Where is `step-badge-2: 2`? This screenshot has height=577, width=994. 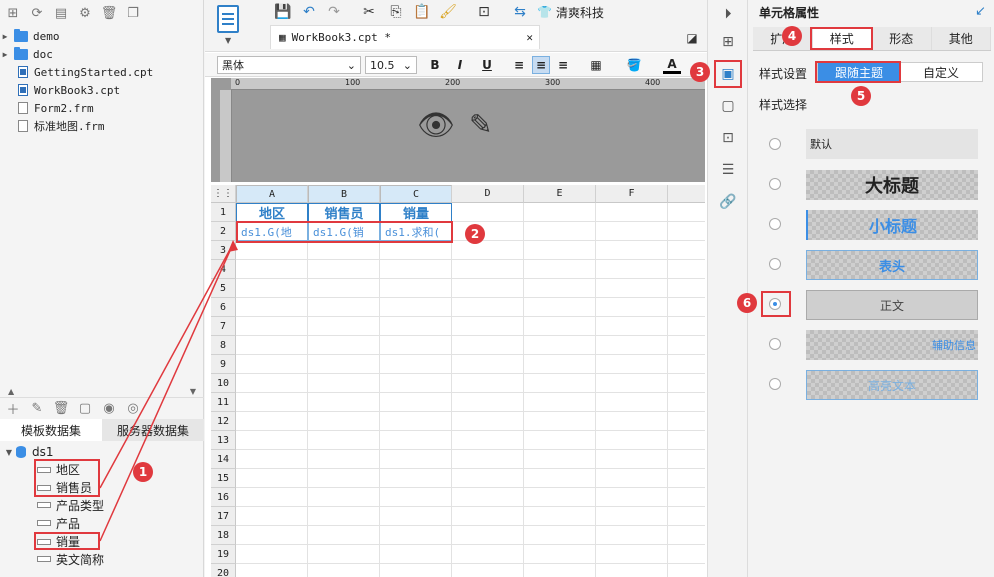 step-badge-2: 2 is located at coordinates (475, 234).